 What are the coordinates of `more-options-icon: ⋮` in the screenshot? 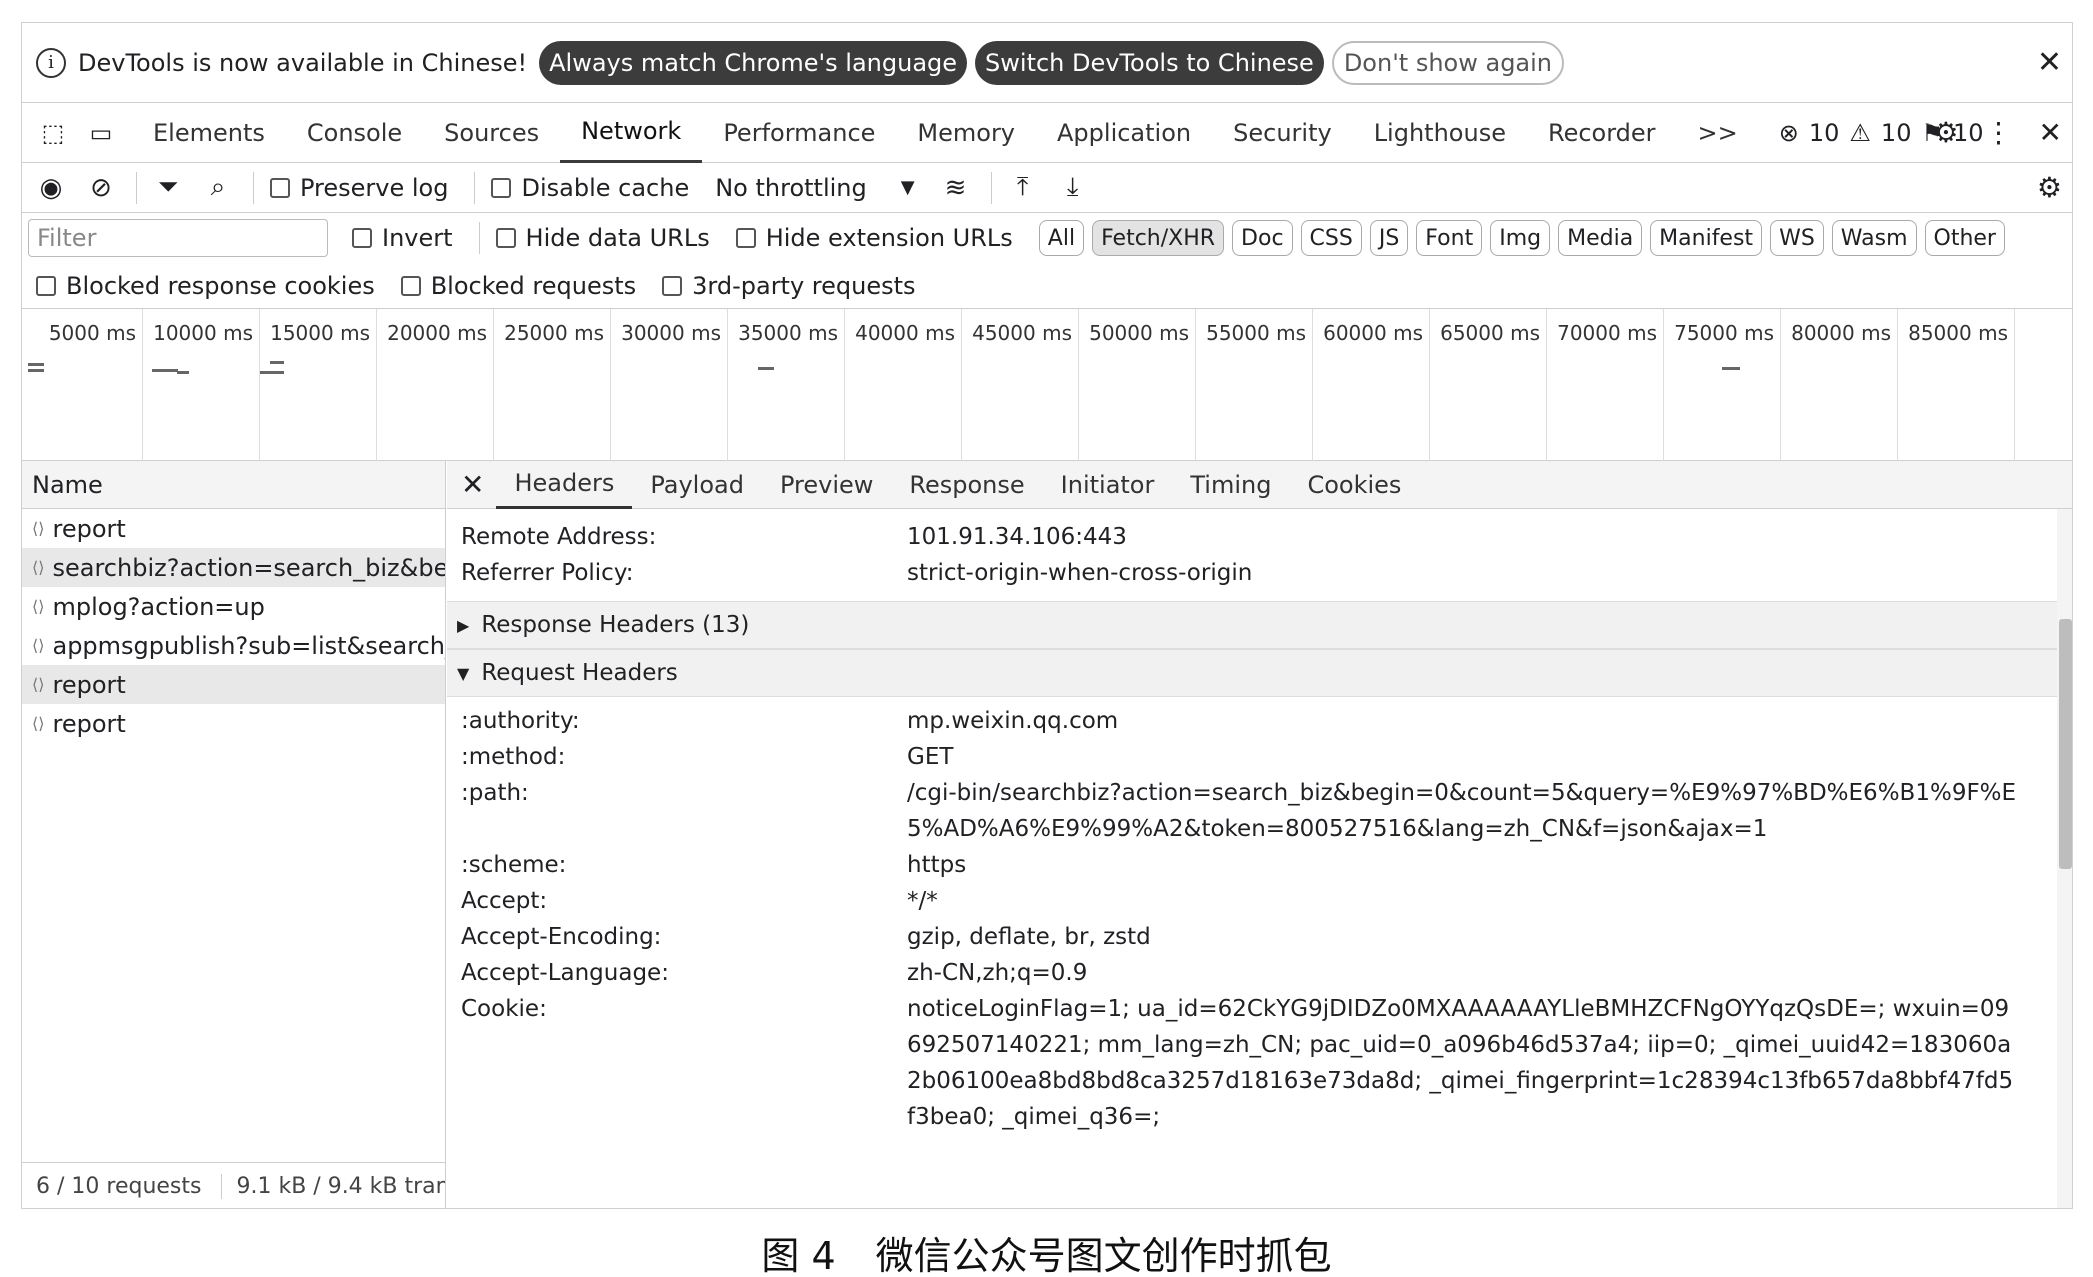 It's located at (1999, 132).